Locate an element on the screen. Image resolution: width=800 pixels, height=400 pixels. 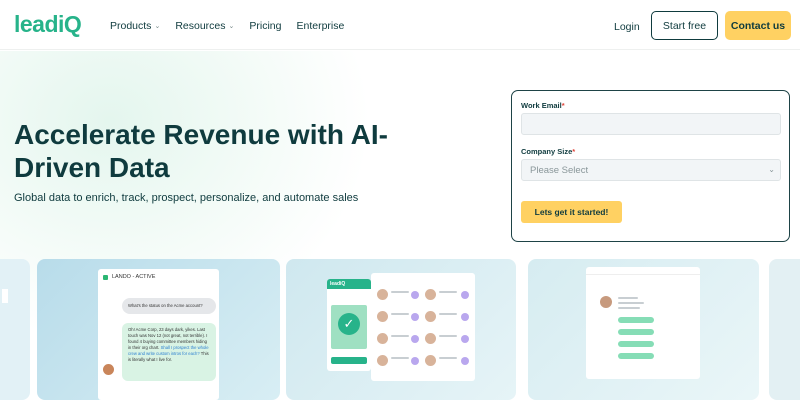
status-dot-icon is located at coordinates (105, 277).